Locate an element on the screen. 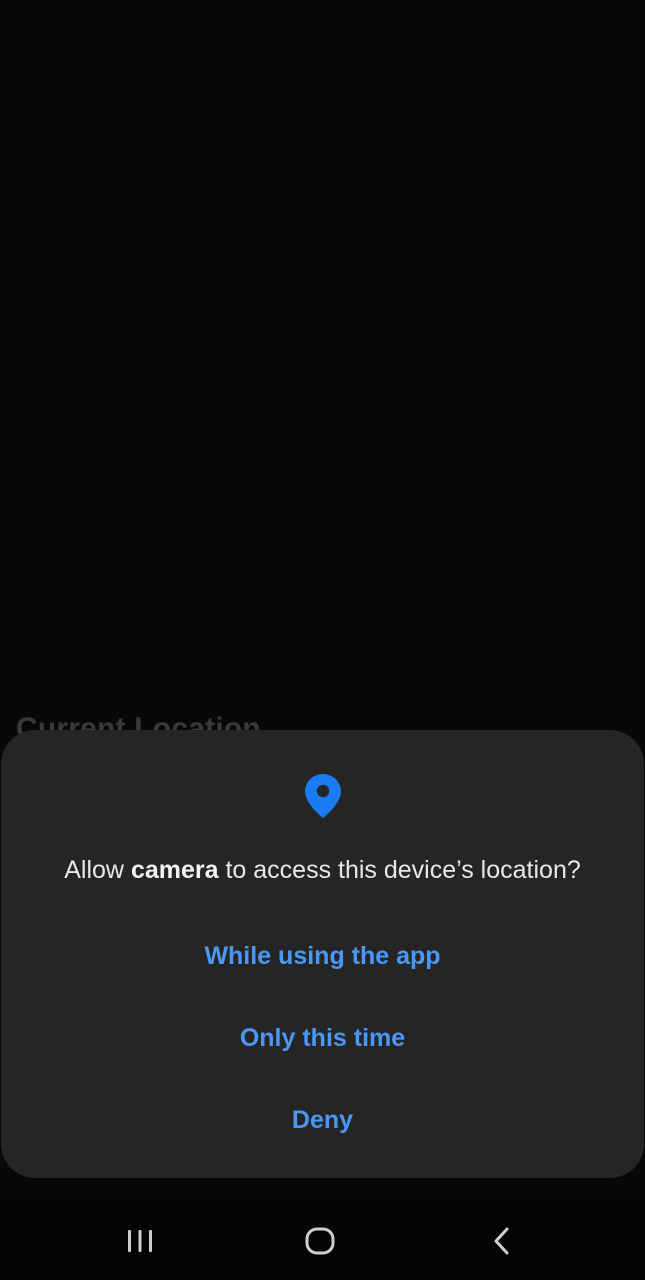  navigation-bar is located at coordinates (322, 1240).